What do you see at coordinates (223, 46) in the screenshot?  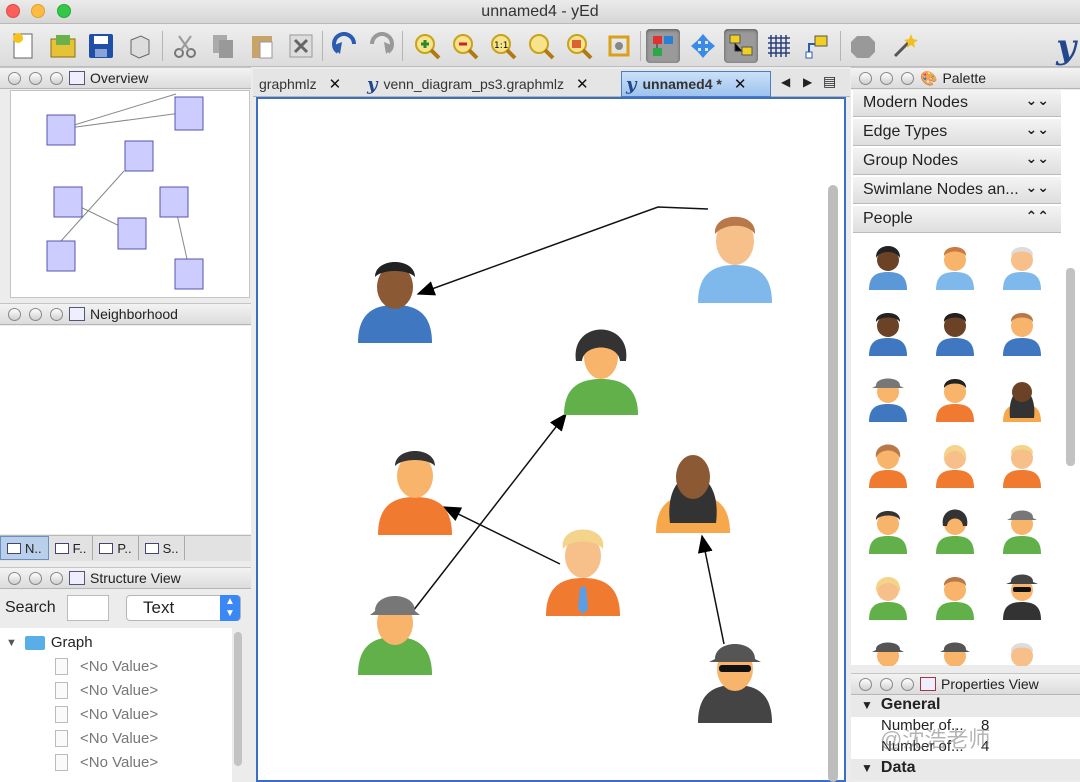 I see `copy-icon` at bounding box center [223, 46].